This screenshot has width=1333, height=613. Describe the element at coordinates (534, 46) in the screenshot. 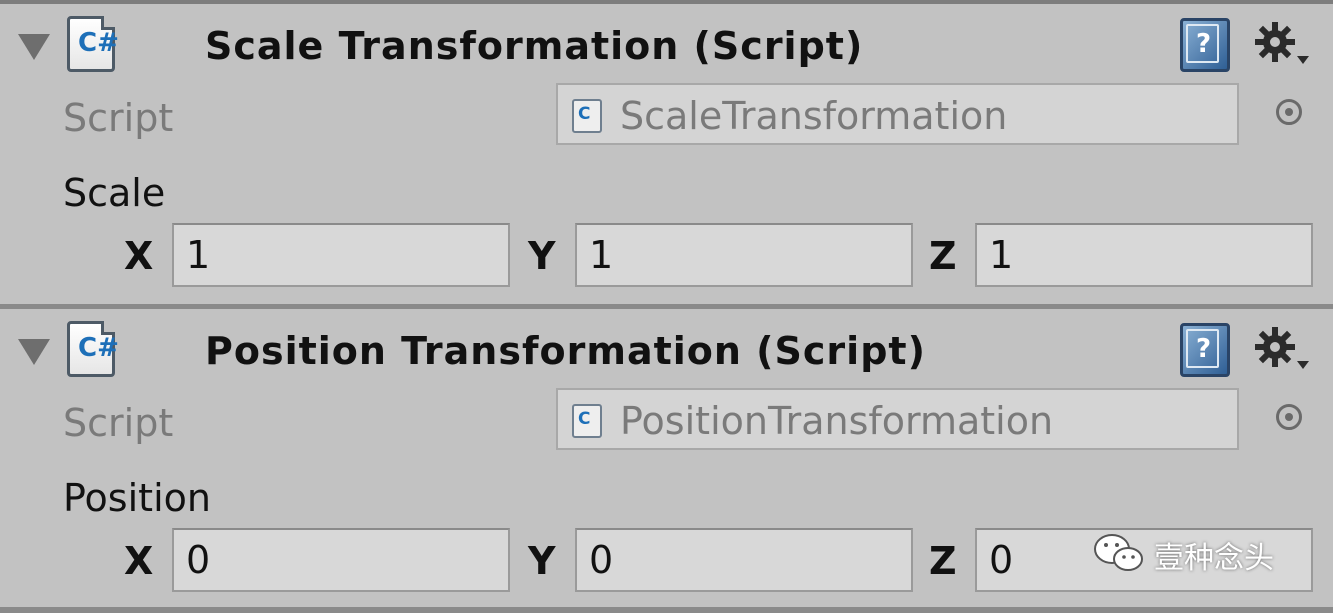

I see `component-title: Scale Transformation (Script)` at that location.